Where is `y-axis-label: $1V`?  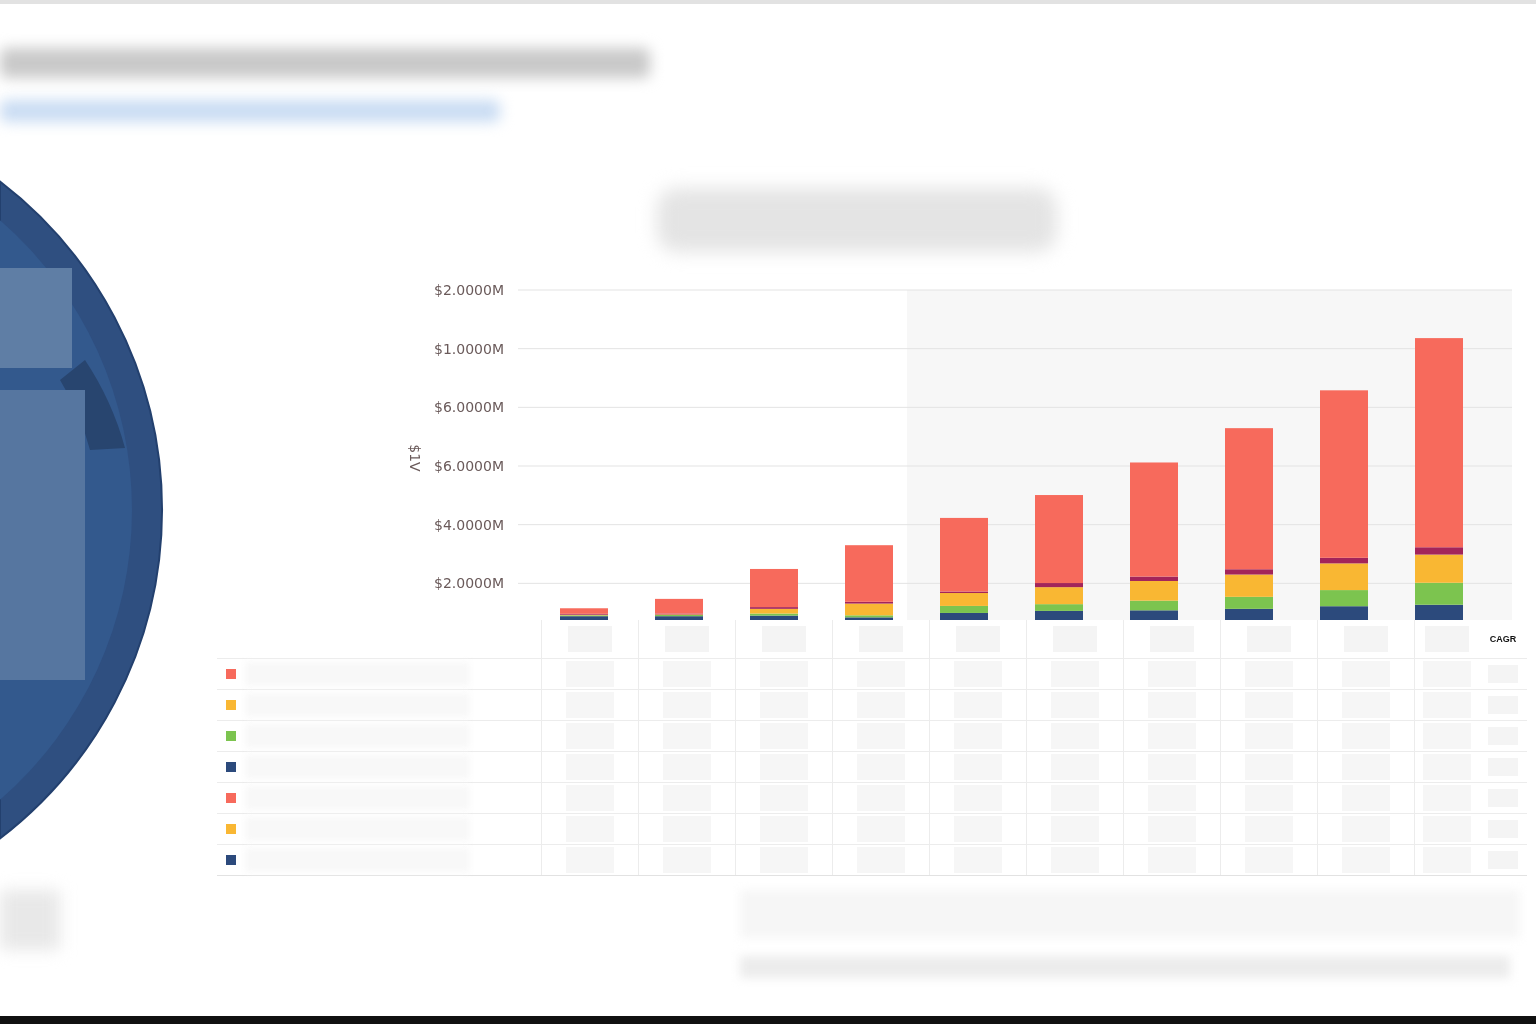 y-axis-label: $1V is located at coordinates (415, 458).